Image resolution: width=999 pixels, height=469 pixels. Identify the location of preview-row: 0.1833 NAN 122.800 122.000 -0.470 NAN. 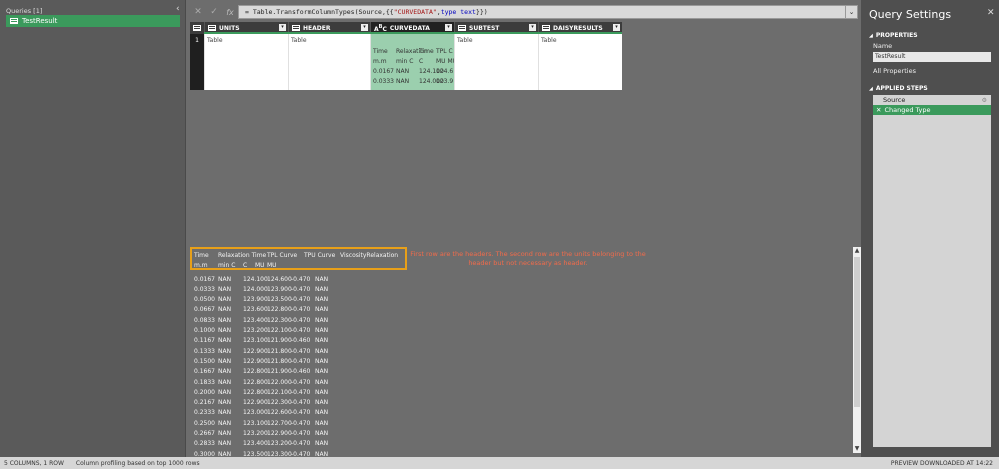
(264, 382).